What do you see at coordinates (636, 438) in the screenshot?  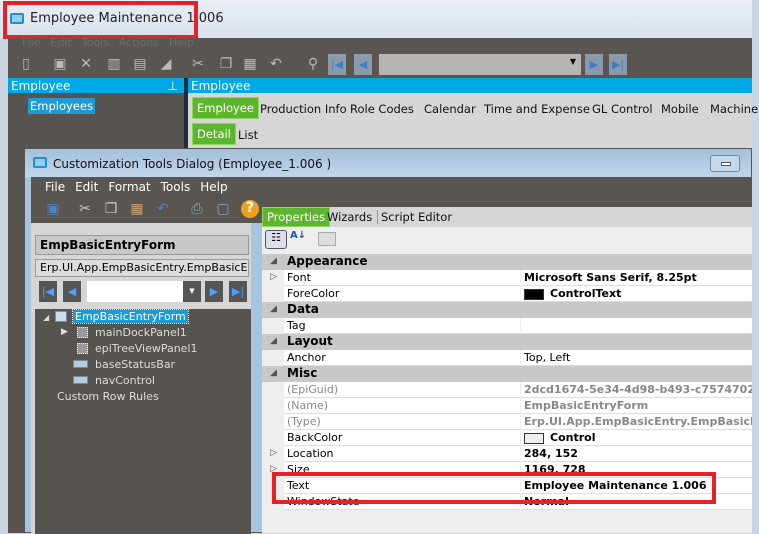 I see `property-value: Control` at bounding box center [636, 438].